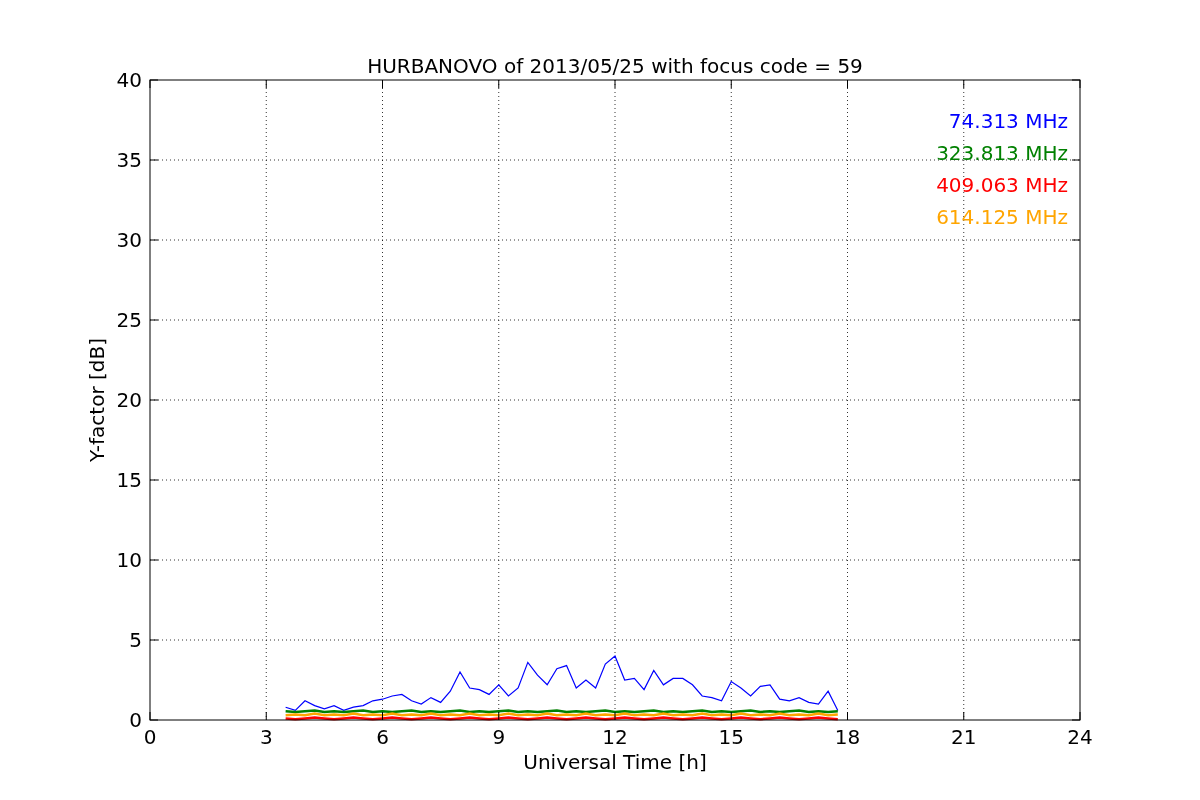 This screenshot has height=800, width=1200. What do you see at coordinates (135, 720) in the screenshot?
I see `y-tick-label: 0` at bounding box center [135, 720].